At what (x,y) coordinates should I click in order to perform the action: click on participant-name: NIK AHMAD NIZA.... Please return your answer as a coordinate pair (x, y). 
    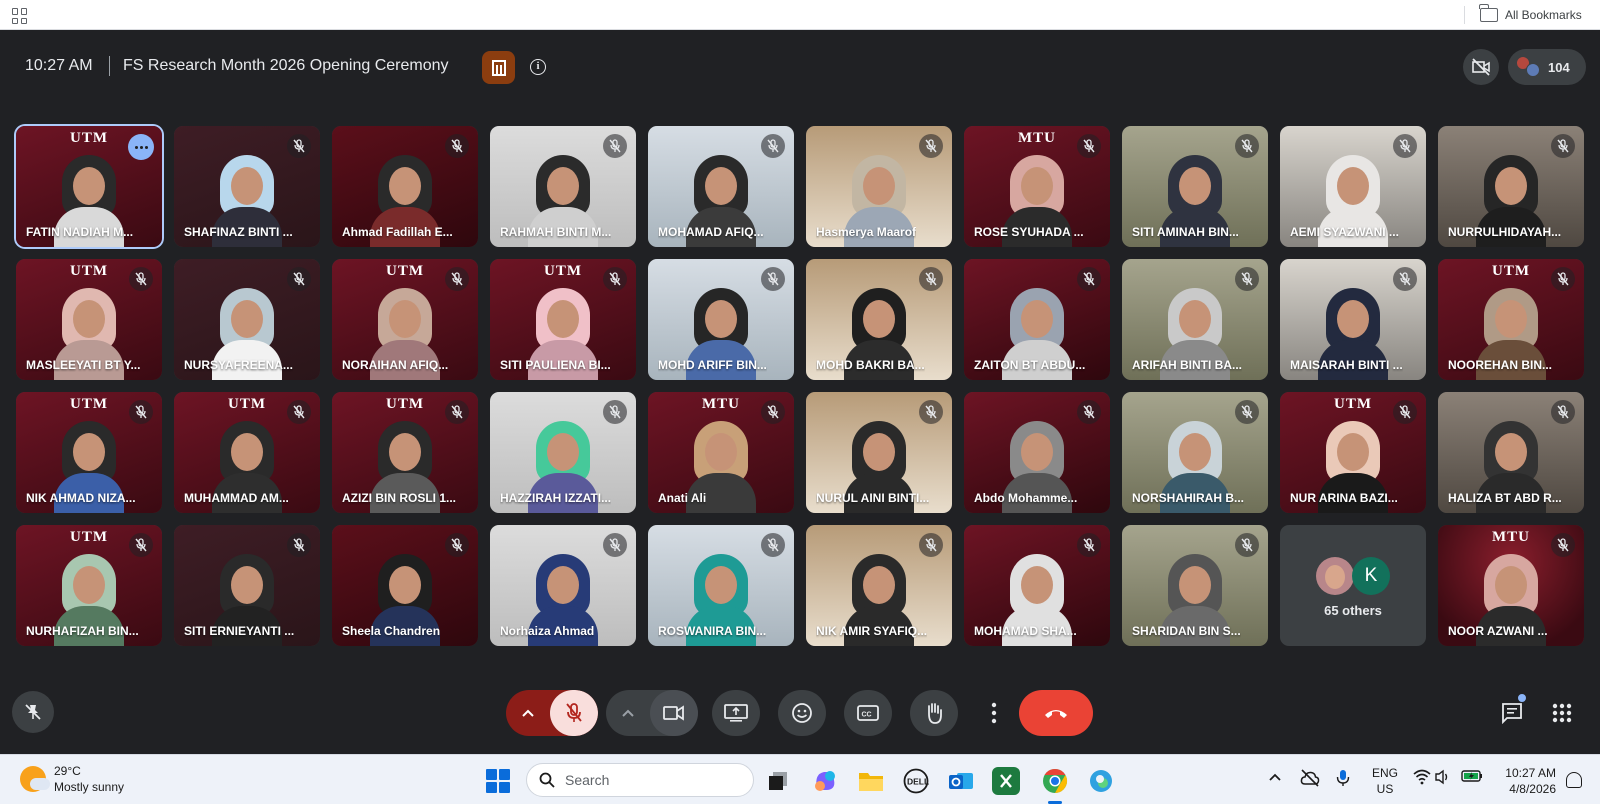
    Looking at the image, I should click on (81, 498).